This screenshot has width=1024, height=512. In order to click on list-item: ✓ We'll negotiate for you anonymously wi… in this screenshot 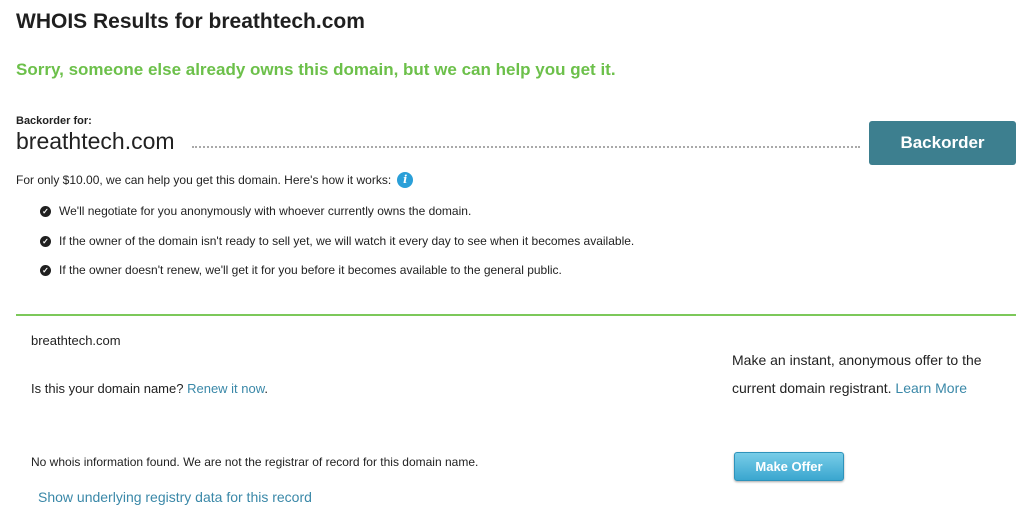, I will do `click(255, 211)`.